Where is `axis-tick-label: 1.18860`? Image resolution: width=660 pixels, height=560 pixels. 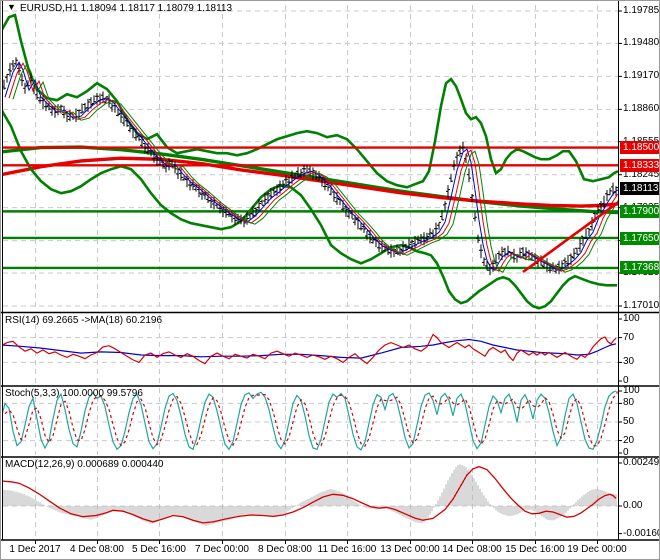
axis-tick-label: 1.18860 is located at coordinates (641, 109).